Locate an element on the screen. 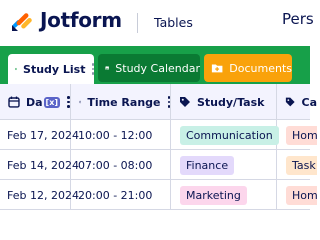 This screenshot has width=320, height=240. column-header-category: Ca is located at coordinates (297, 102).